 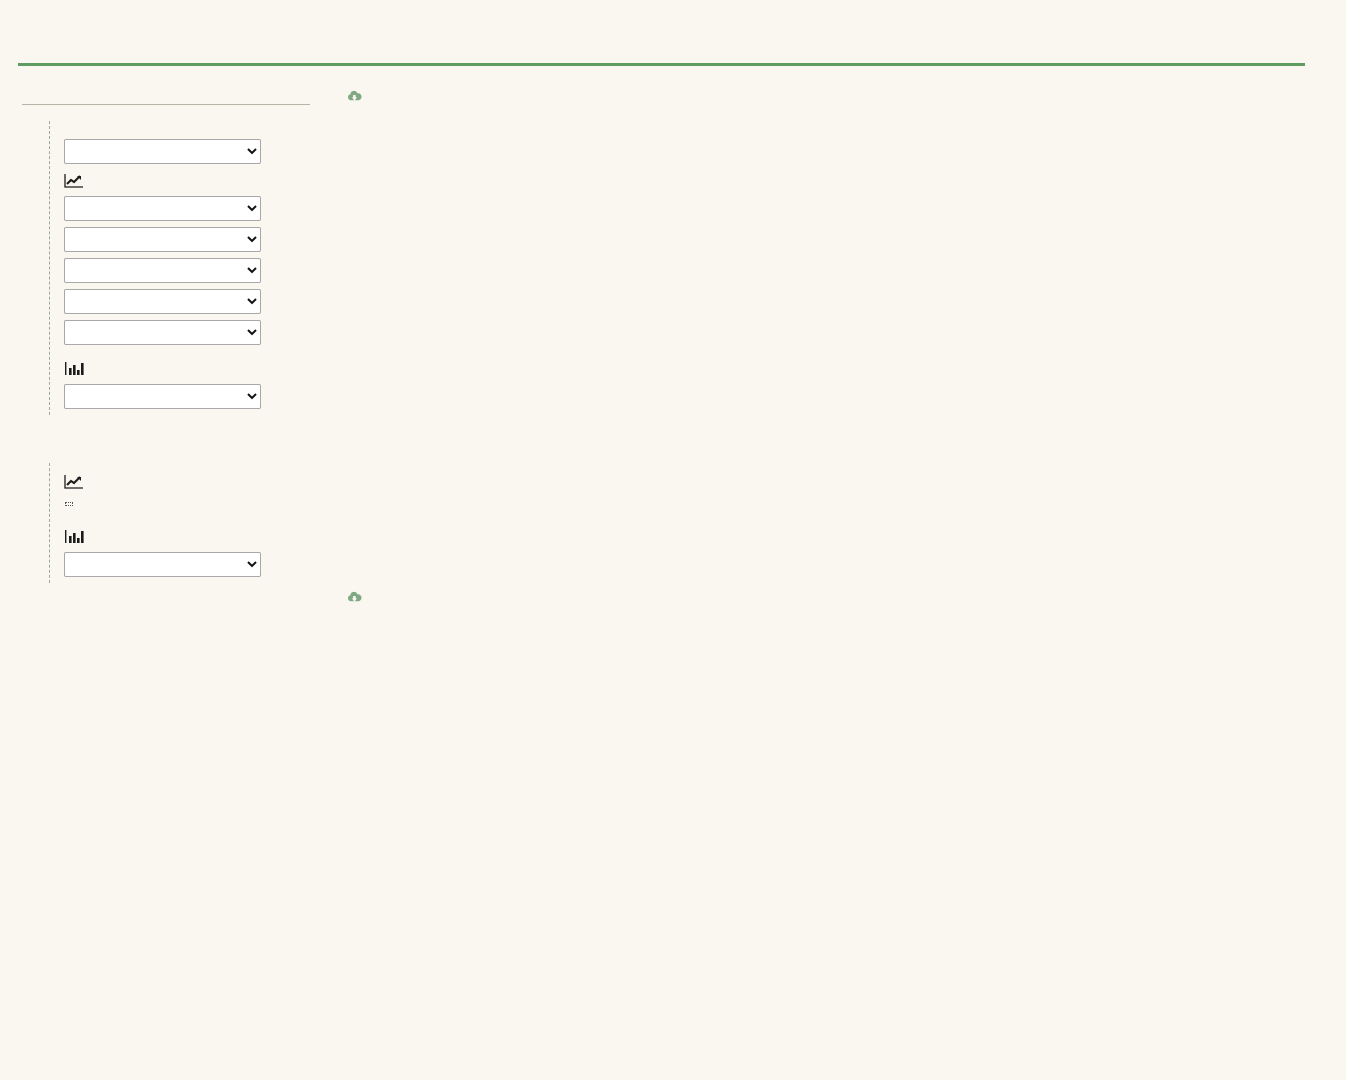 What do you see at coordinates (200, 482) in the screenshot?
I see `over-time-heading-roi` at bounding box center [200, 482].